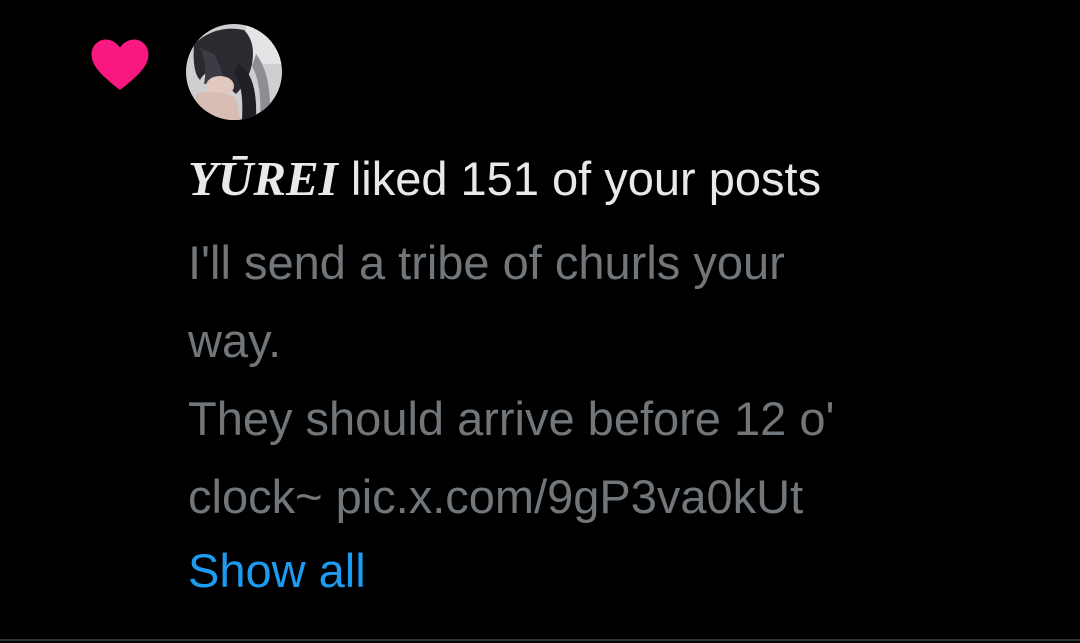  I want to click on show-all-link: Show all, so click(277, 571).